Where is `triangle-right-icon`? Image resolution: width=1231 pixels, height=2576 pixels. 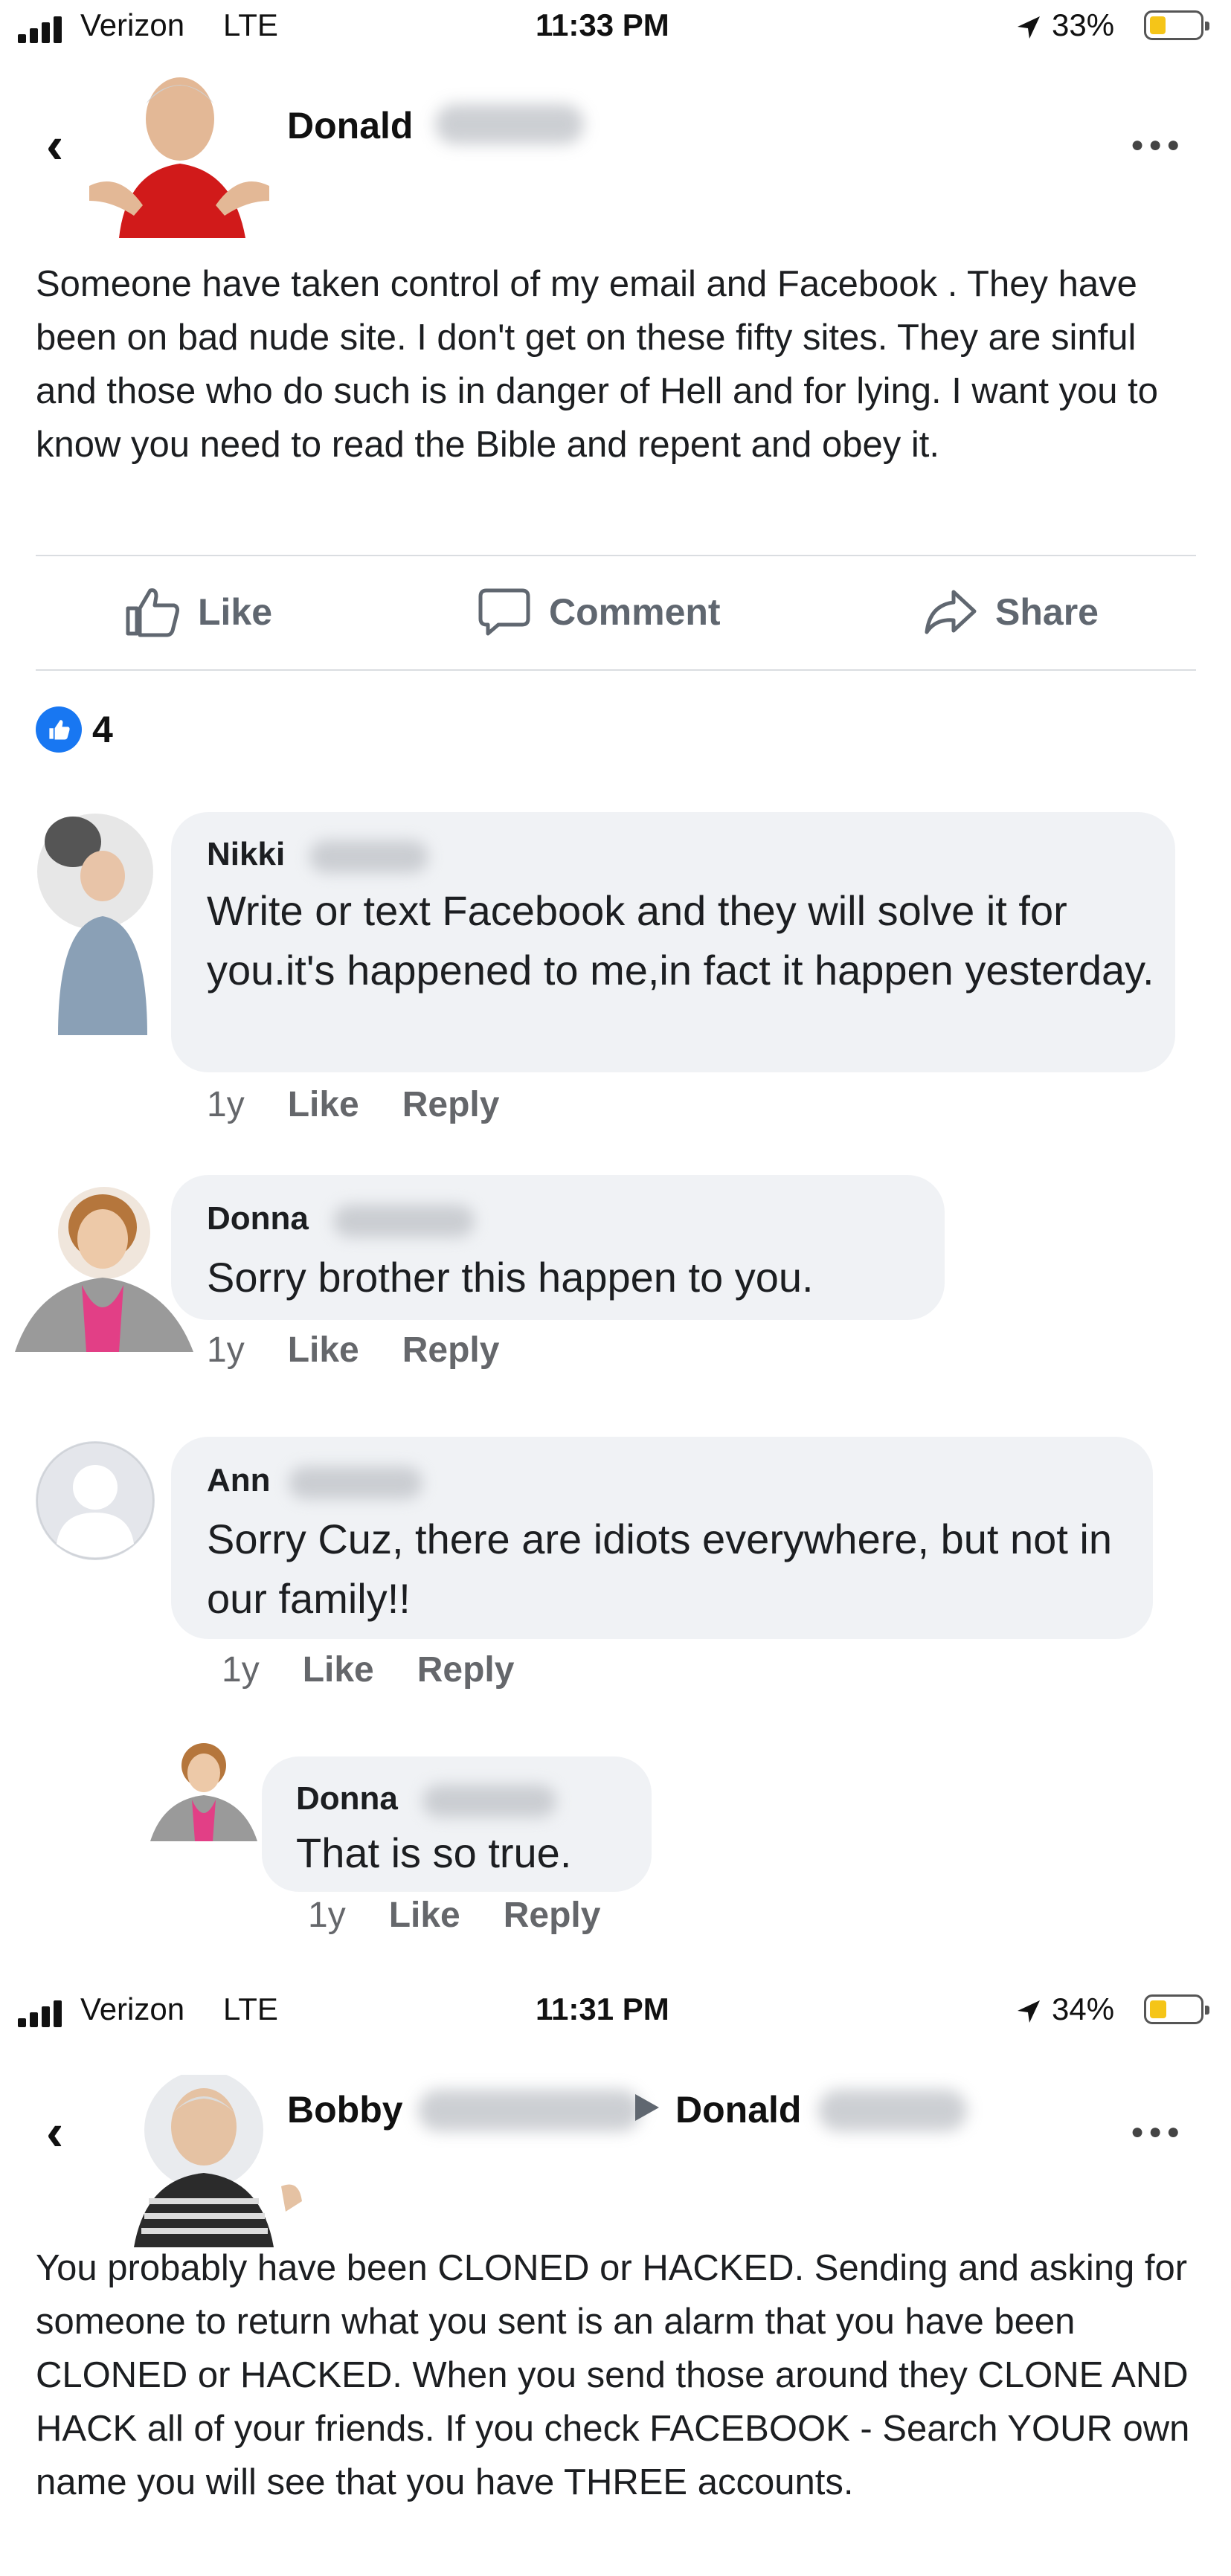 triangle-right-icon is located at coordinates (647, 2107).